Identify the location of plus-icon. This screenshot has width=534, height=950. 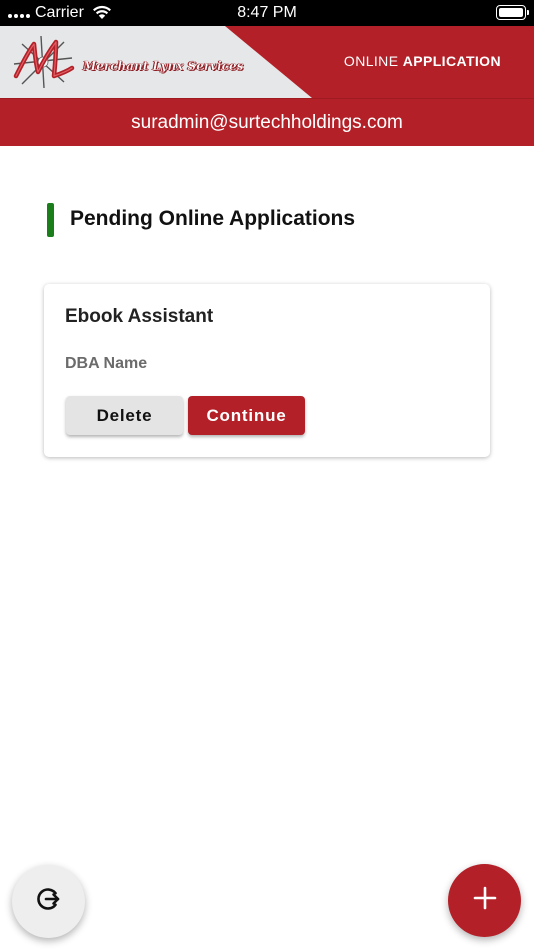
(485, 900).